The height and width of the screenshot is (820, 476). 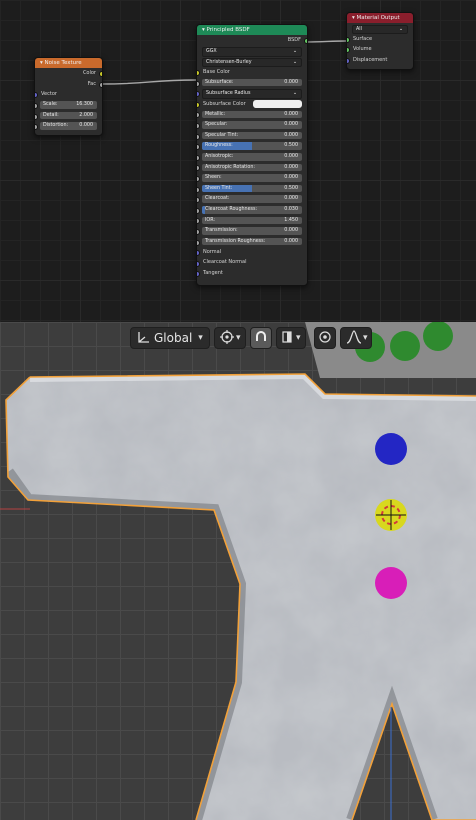 I want to click on material-output-title: Material Output, so click(x=378, y=18).